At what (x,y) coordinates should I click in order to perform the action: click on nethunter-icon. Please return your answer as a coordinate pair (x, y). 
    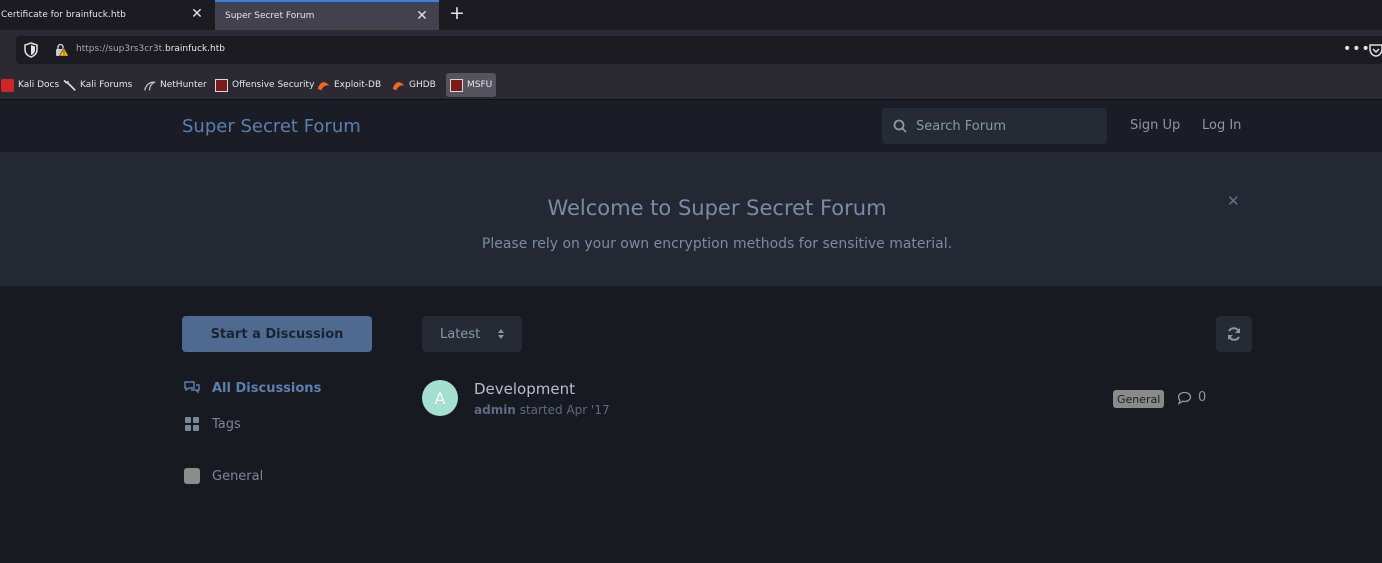
    Looking at the image, I should click on (150, 85).